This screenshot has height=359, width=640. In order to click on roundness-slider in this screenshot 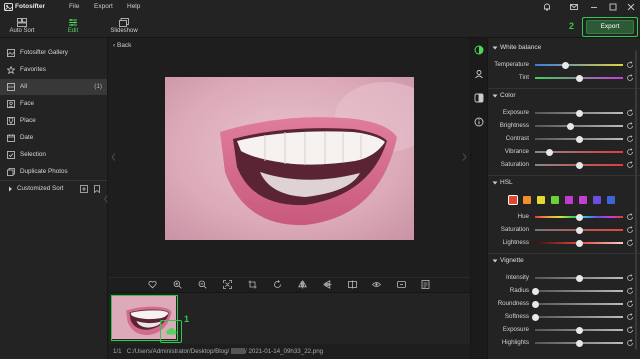, I will do `click(579, 304)`.